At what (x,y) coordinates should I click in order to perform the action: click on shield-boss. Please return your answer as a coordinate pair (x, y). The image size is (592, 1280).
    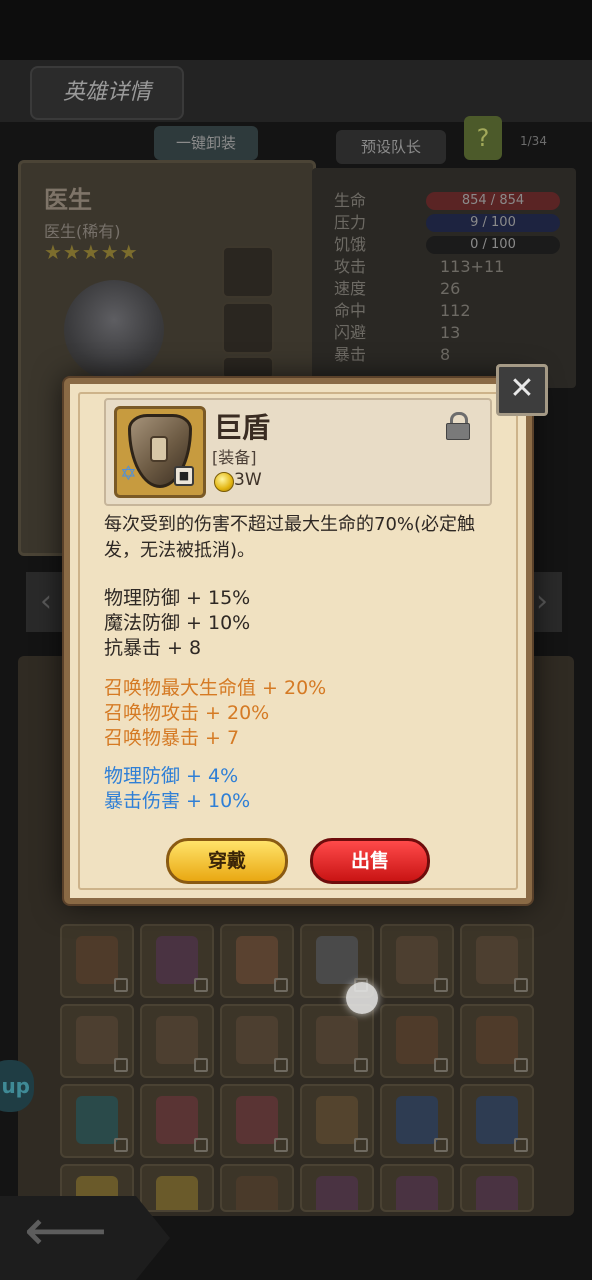
    Looking at the image, I should click on (159, 449).